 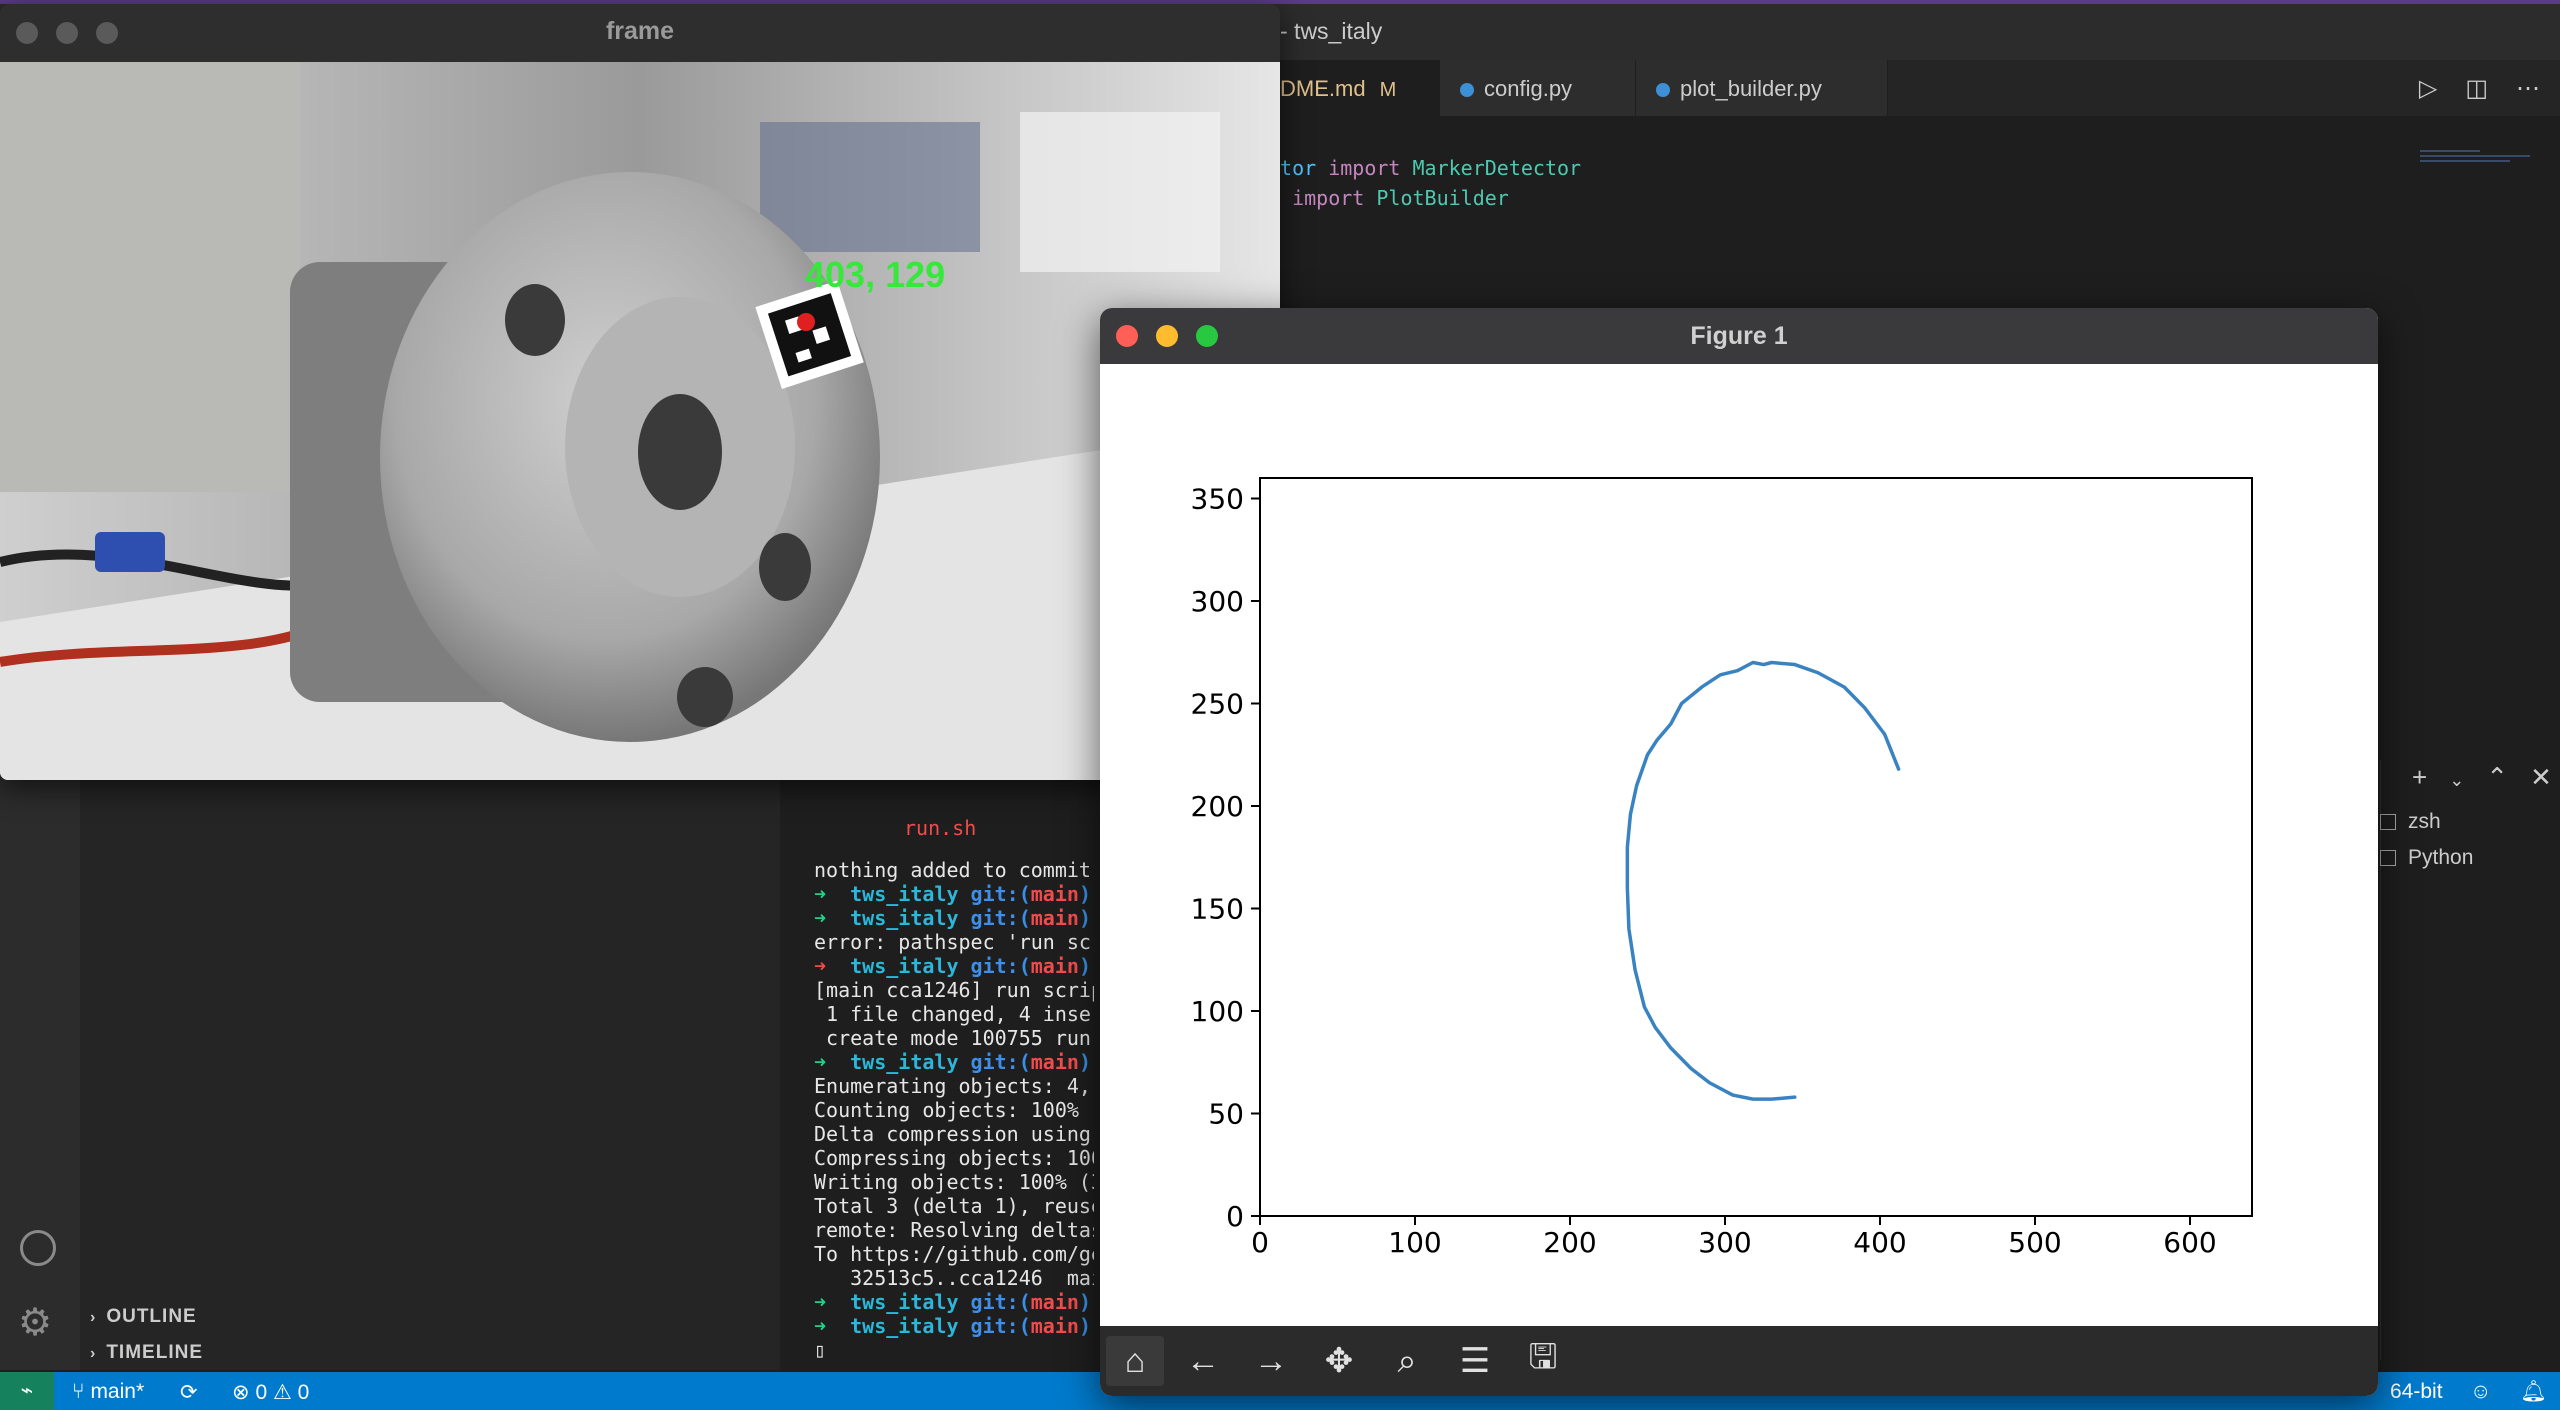 What do you see at coordinates (1388, 198) in the screenshot?
I see `code-line-2: r import PlotBuilder` at bounding box center [1388, 198].